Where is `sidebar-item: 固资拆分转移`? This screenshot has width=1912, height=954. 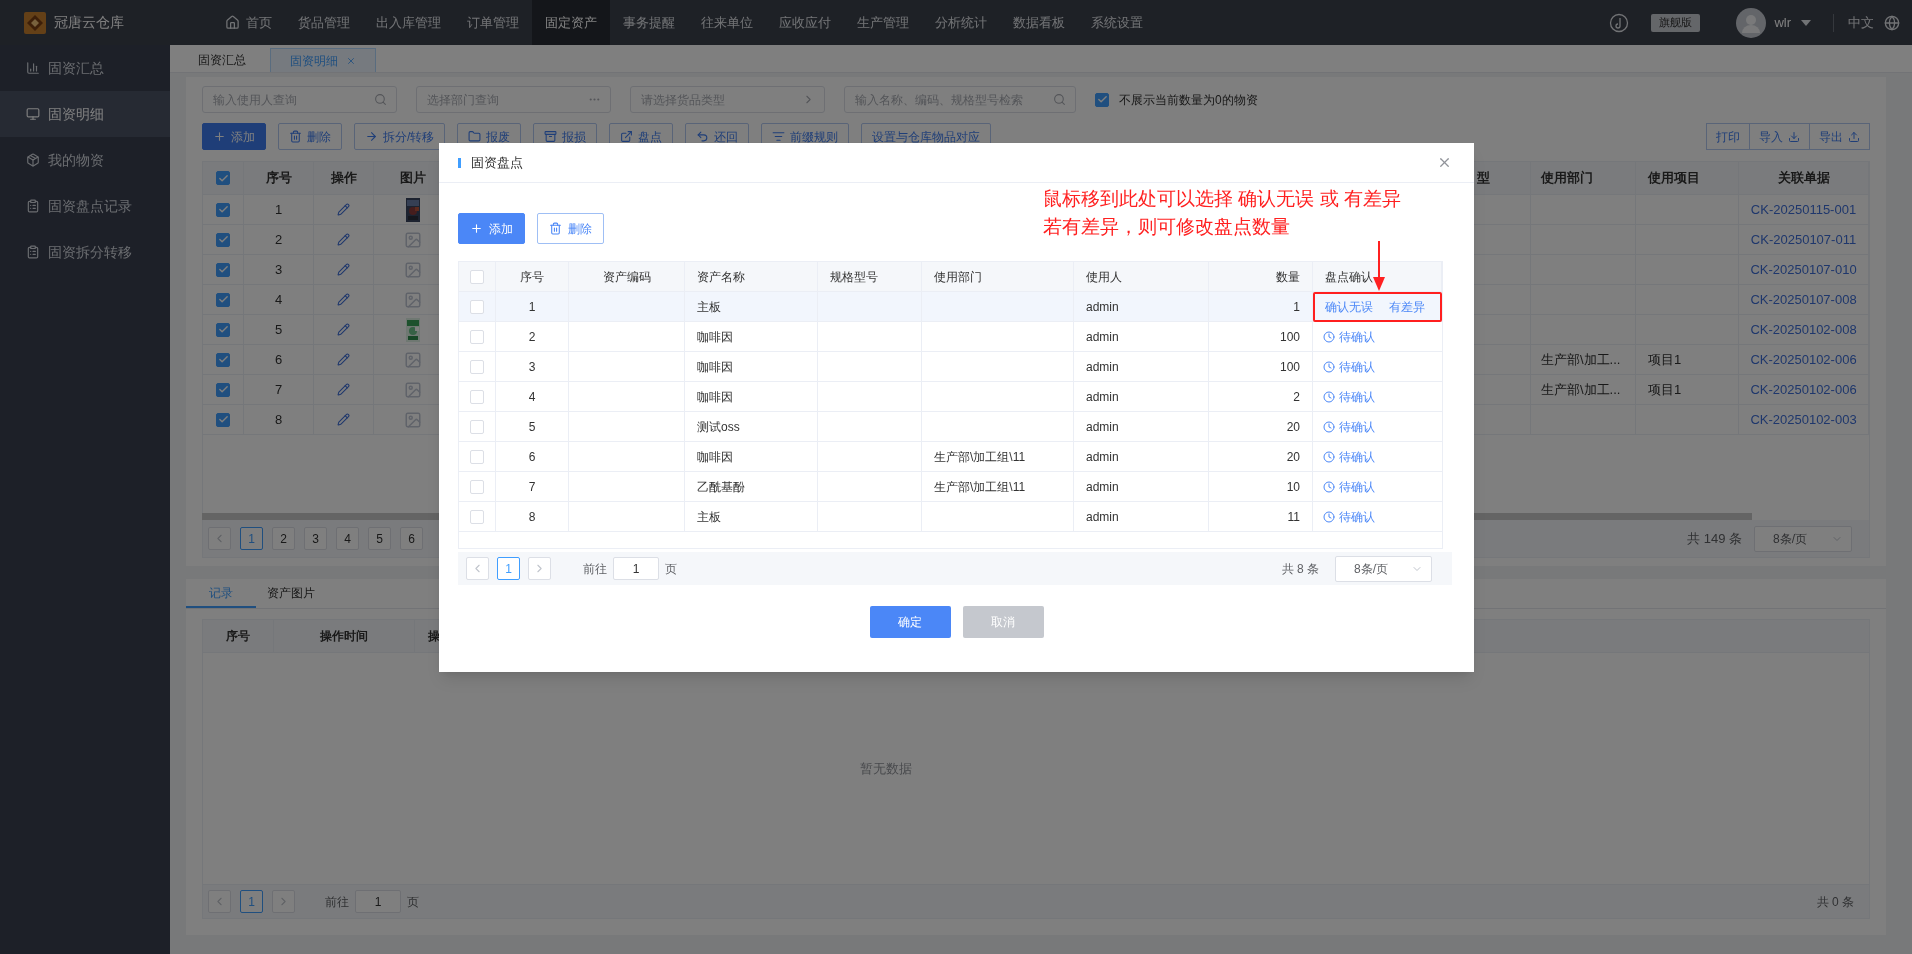
sidebar-item: 固资拆分转移 is located at coordinates (85, 252).